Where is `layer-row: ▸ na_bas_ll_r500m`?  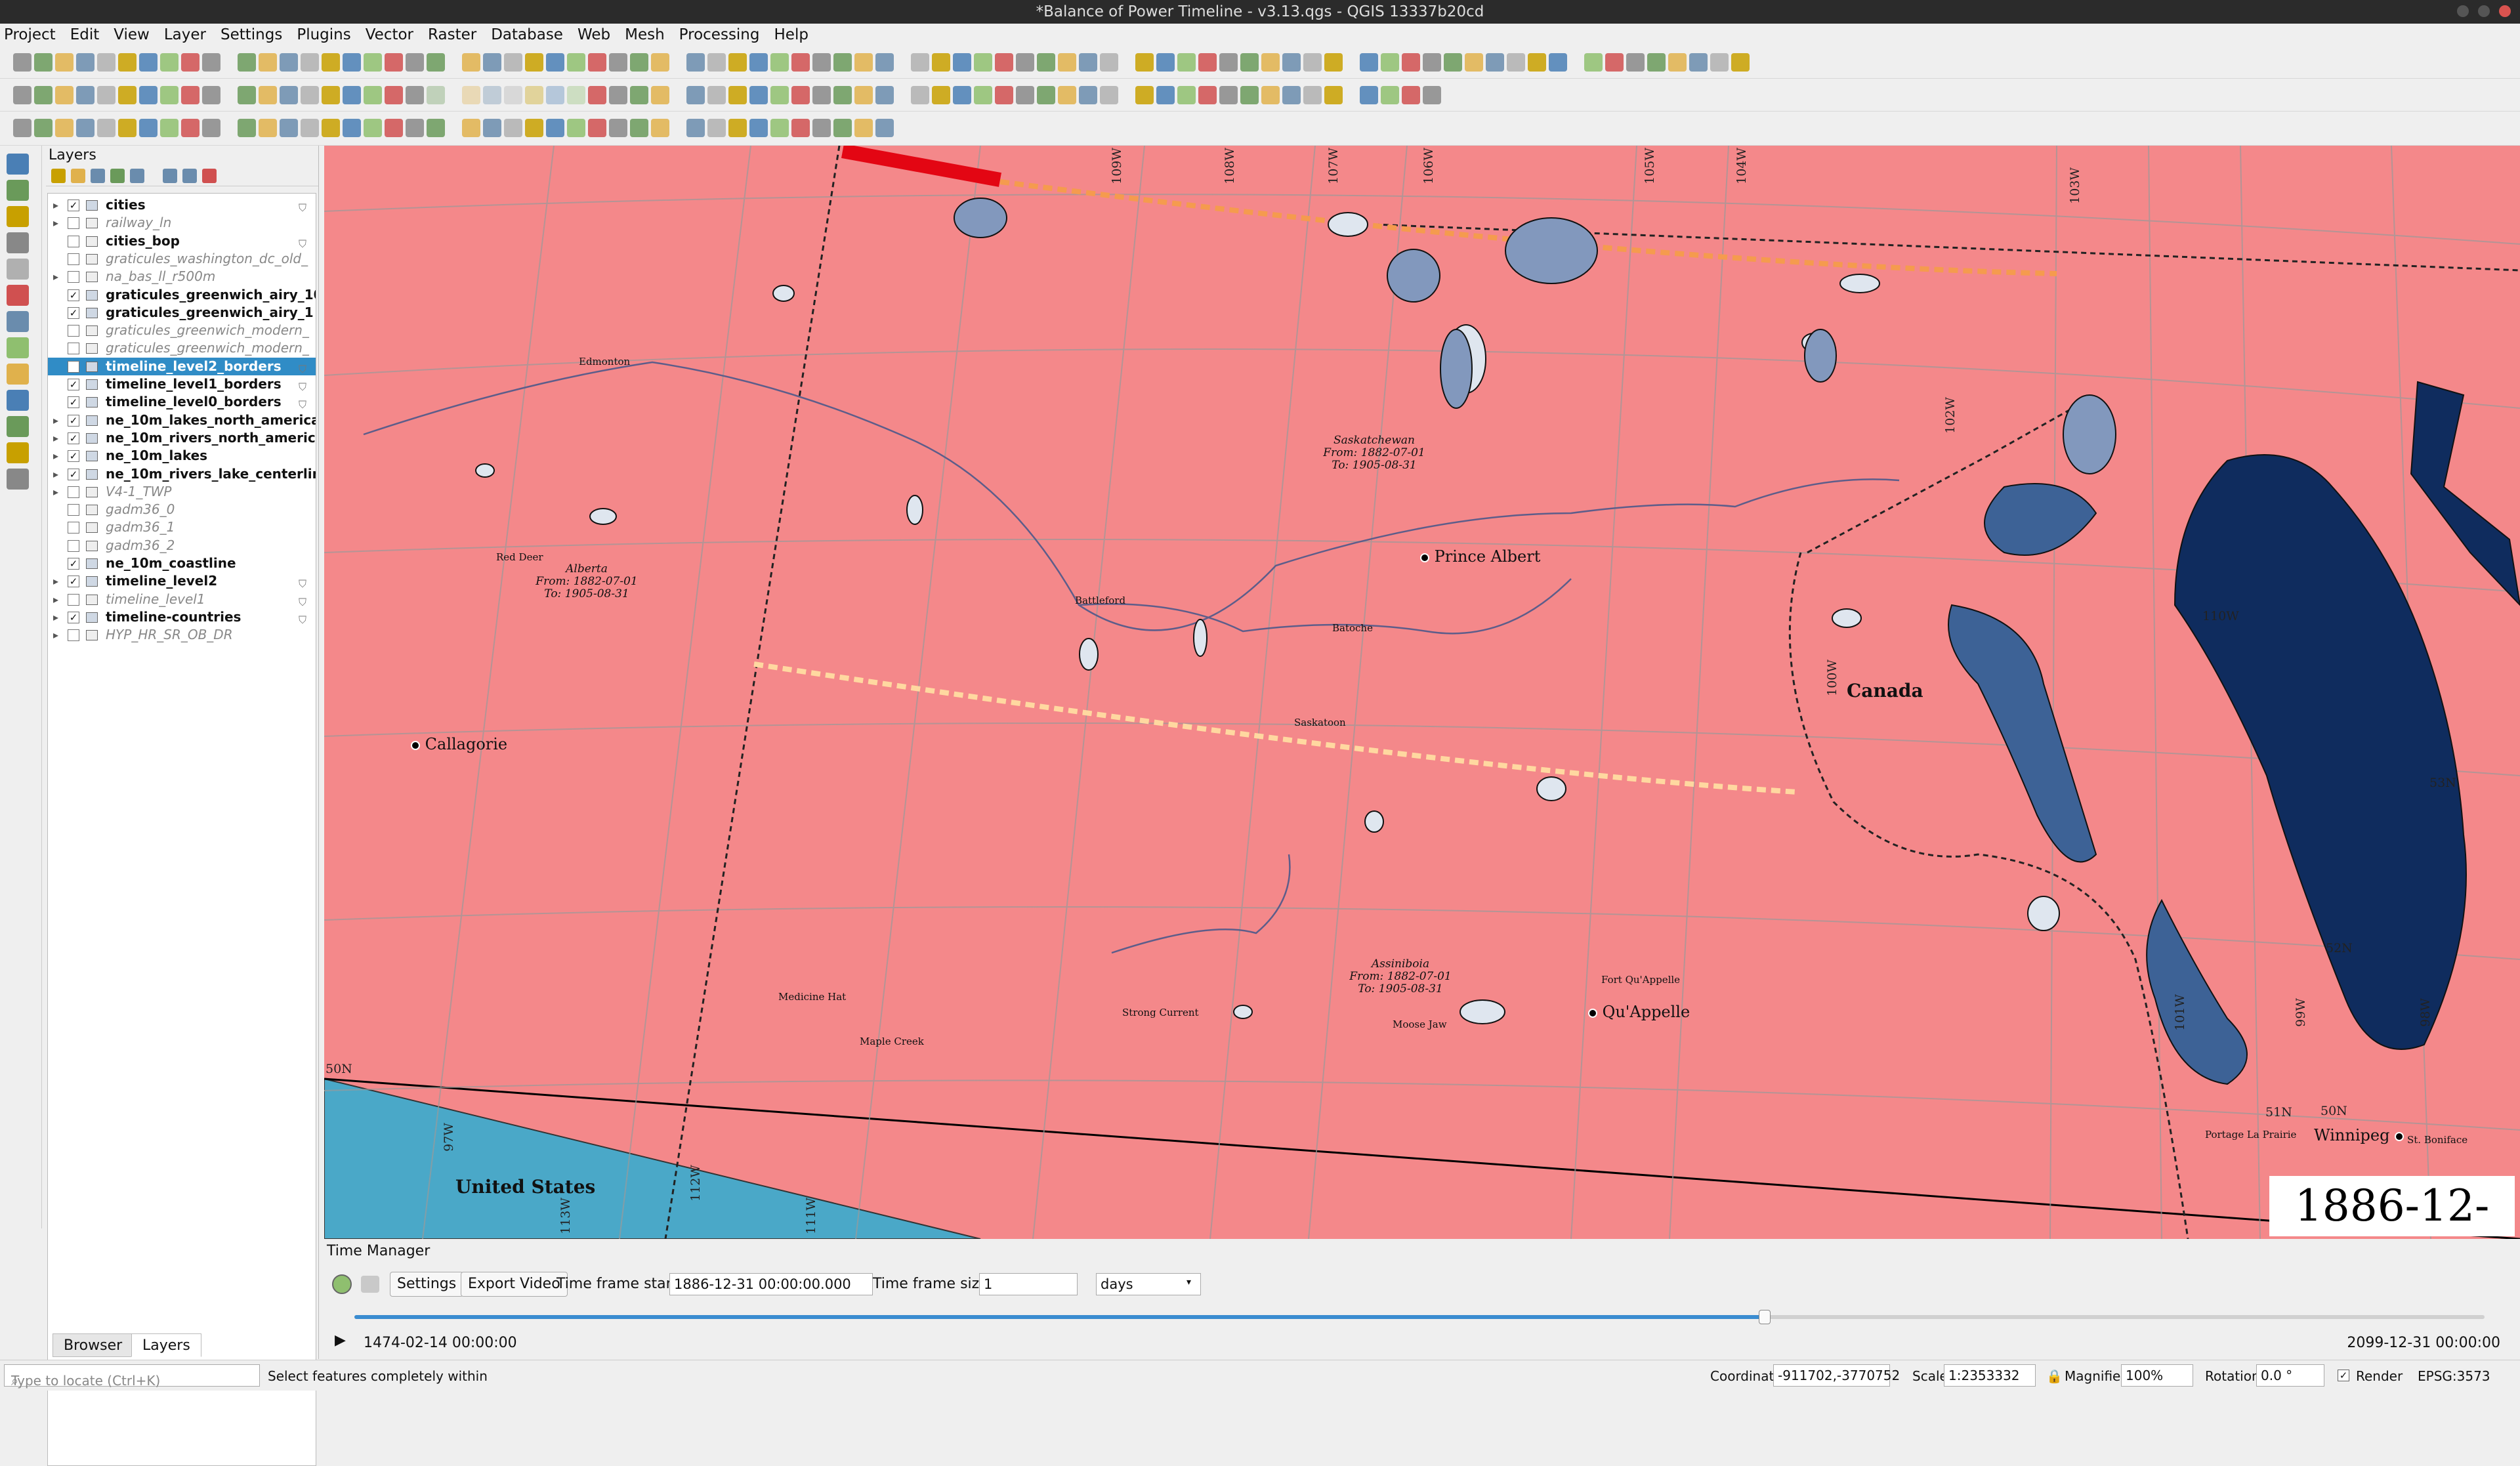 layer-row: ▸ na_bas_ll_r500m is located at coordinates (182, 276).